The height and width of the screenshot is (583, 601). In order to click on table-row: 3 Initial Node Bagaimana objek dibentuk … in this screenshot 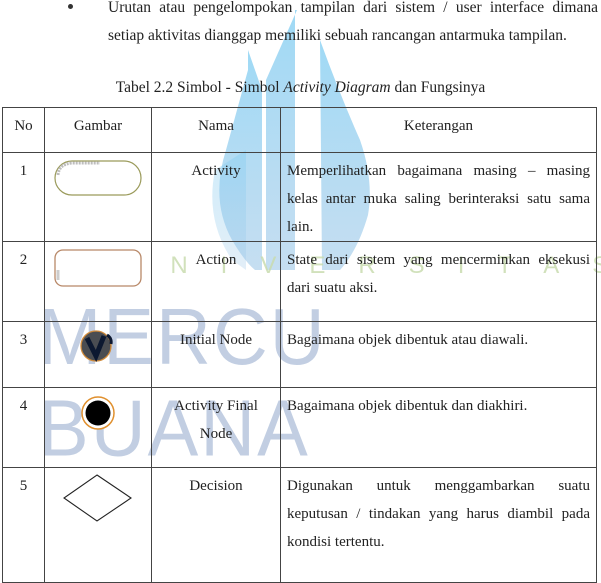, I will do `click(299, 354)`.